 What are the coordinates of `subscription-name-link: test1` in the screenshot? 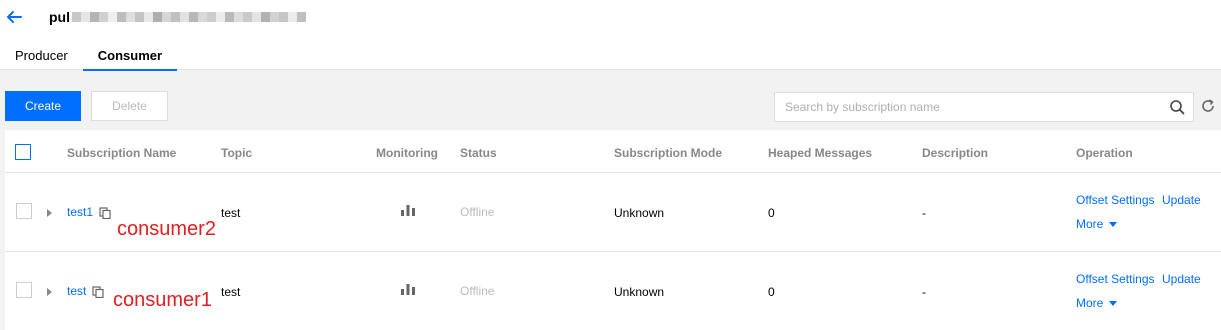 It's located at (80, 212).